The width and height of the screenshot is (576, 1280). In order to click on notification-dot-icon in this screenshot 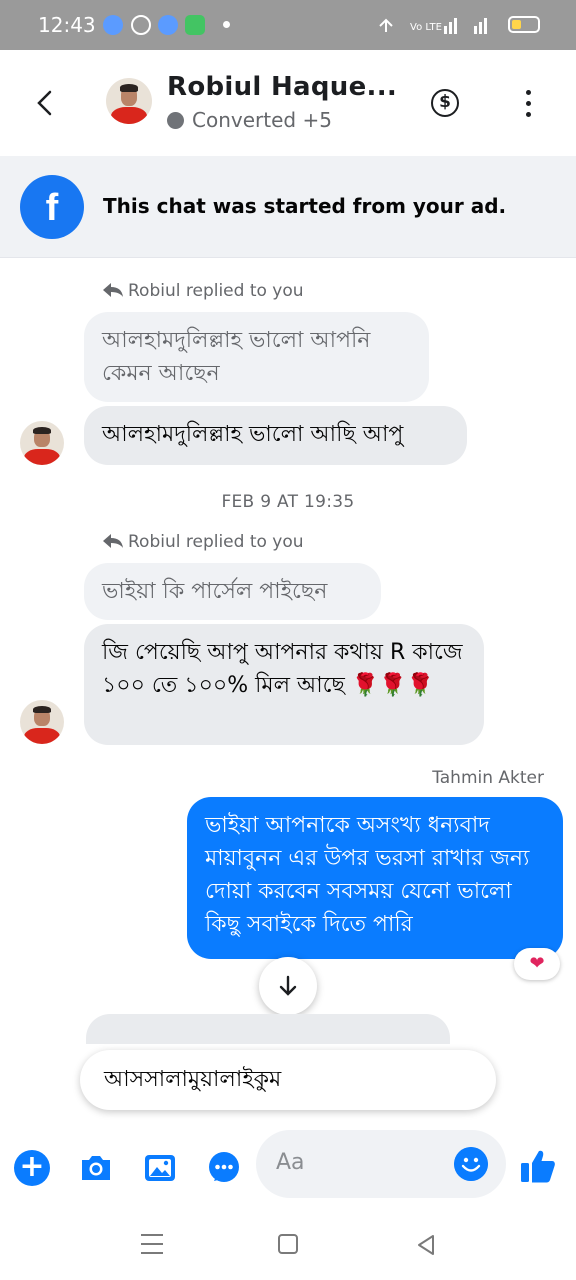, I will do `click(226, 24)`.